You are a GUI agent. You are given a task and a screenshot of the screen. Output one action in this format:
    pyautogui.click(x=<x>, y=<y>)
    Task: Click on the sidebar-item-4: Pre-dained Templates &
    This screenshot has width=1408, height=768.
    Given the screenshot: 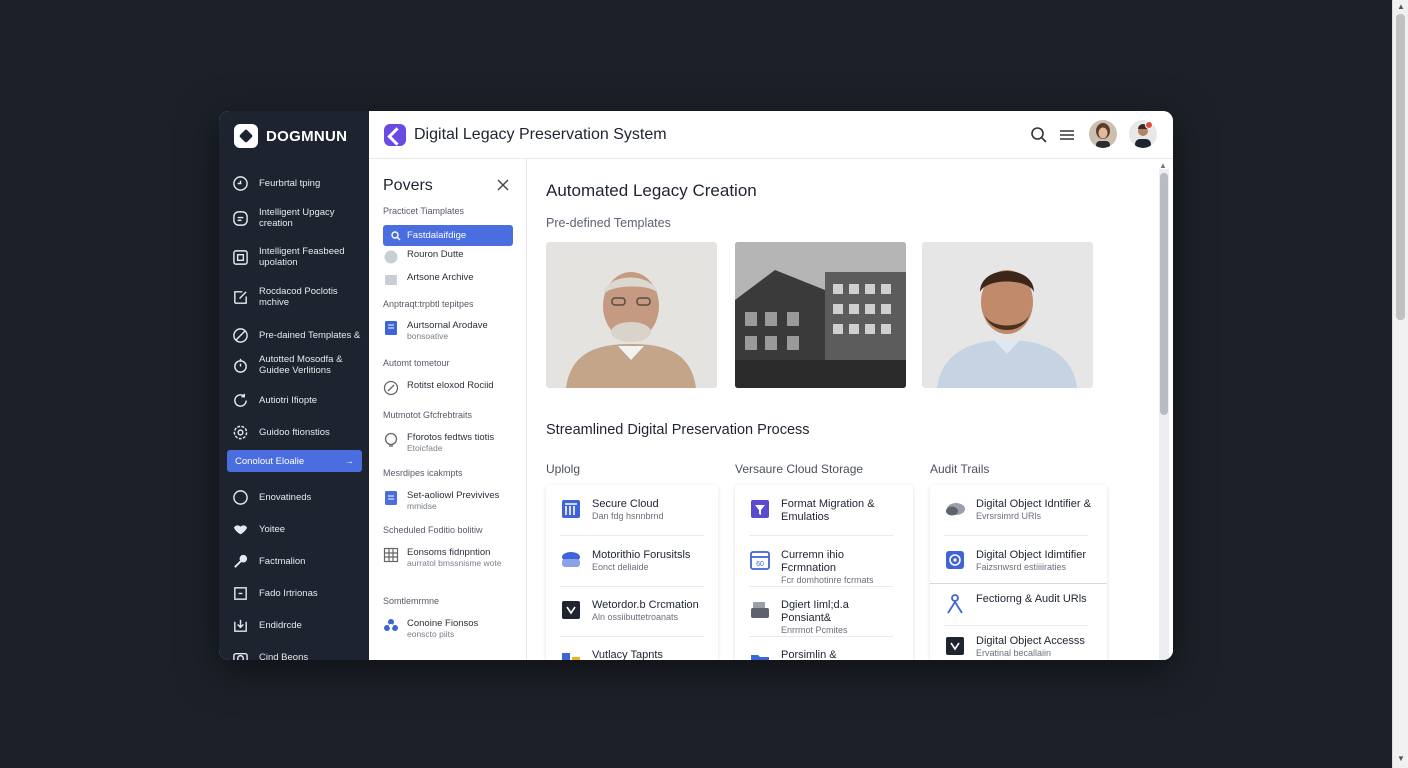 What is the action you would take?
    pyautogui.click(x=297, y=335)
    